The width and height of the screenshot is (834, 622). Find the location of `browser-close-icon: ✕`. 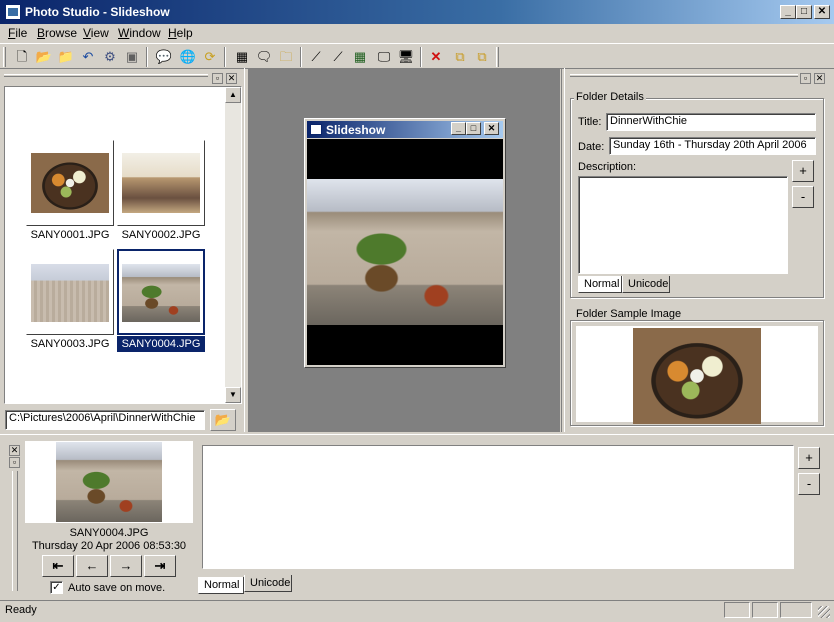

browser-close-icon: ✕ is located at coordinates (231, 78).